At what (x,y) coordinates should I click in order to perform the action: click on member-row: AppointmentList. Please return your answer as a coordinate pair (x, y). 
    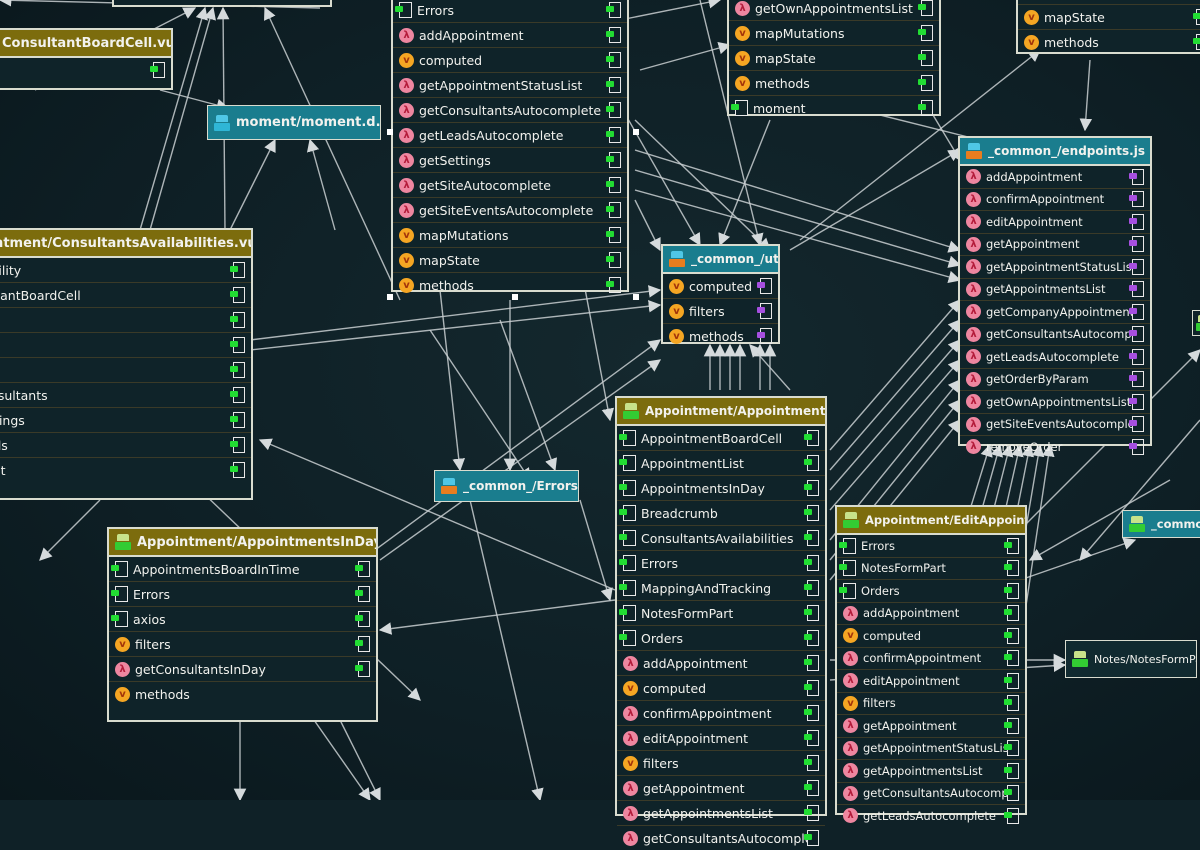
    Looking at the image, I should click on (721, 463).